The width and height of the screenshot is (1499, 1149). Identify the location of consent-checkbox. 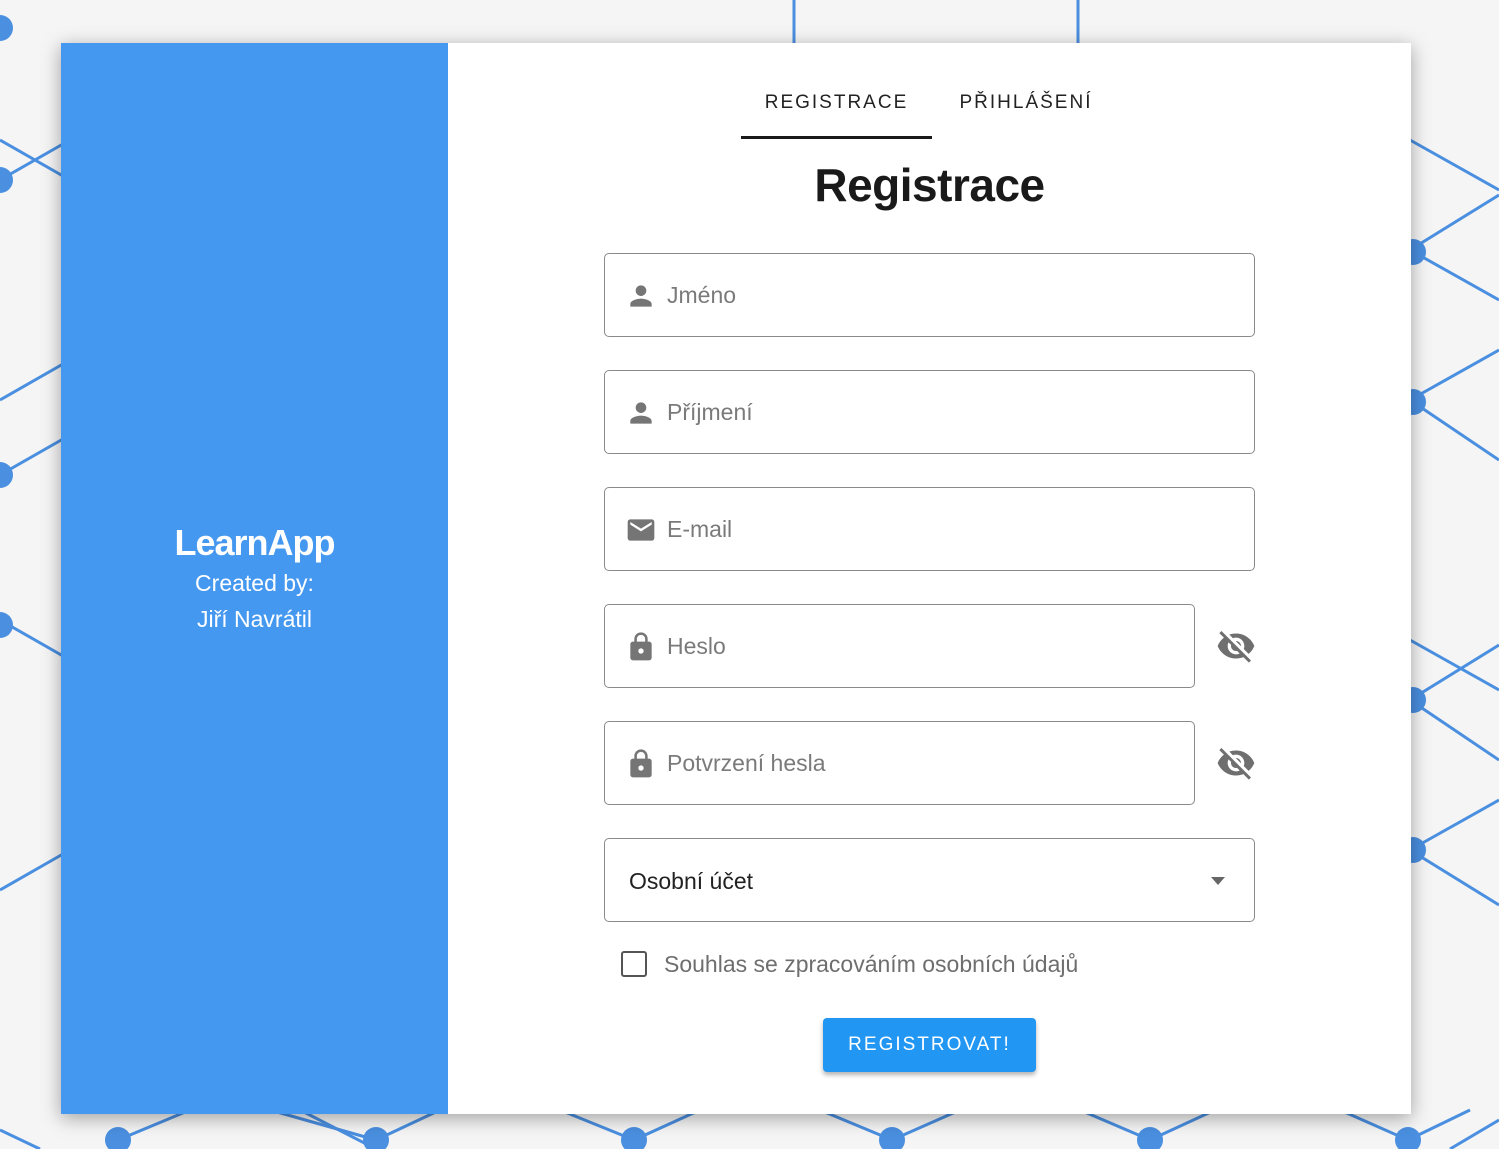
(634, 964).